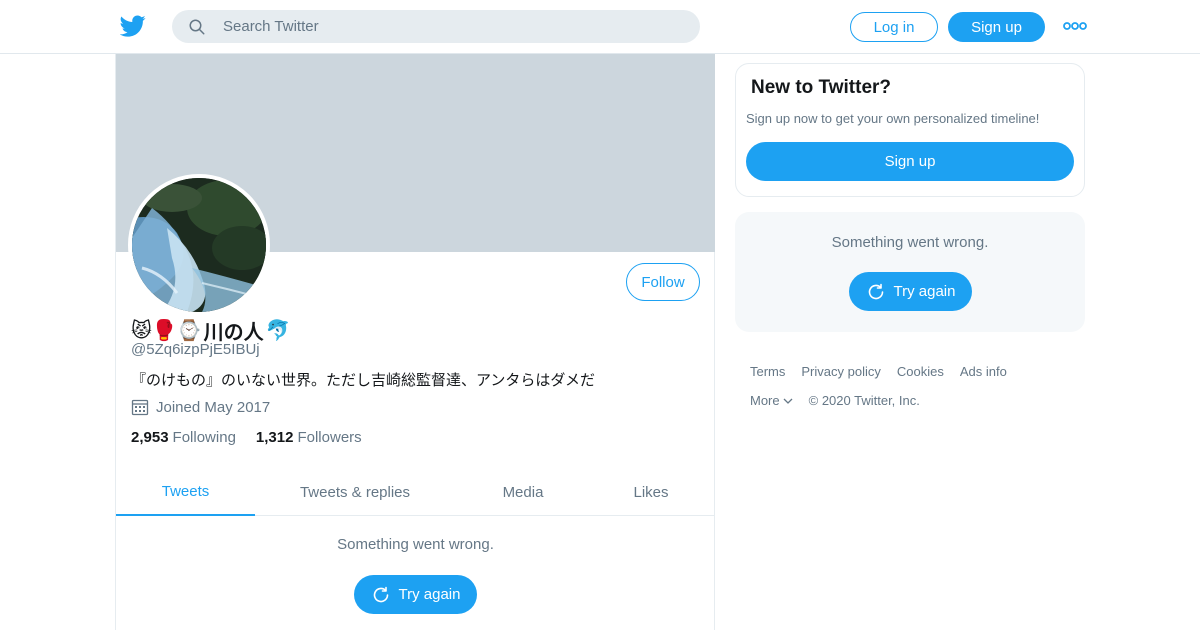 The height and width of the screenshot is (630, 1200). What do you see at coordinates (910, 161) in the screenshot?
I see `sidebar-signup-button: Sign up` at bounding box center [910, 161].